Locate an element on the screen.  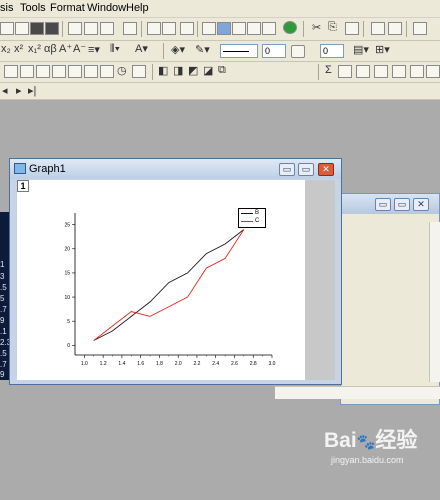
x-tick-label: 2.8 is located at coordinates (253, 364).